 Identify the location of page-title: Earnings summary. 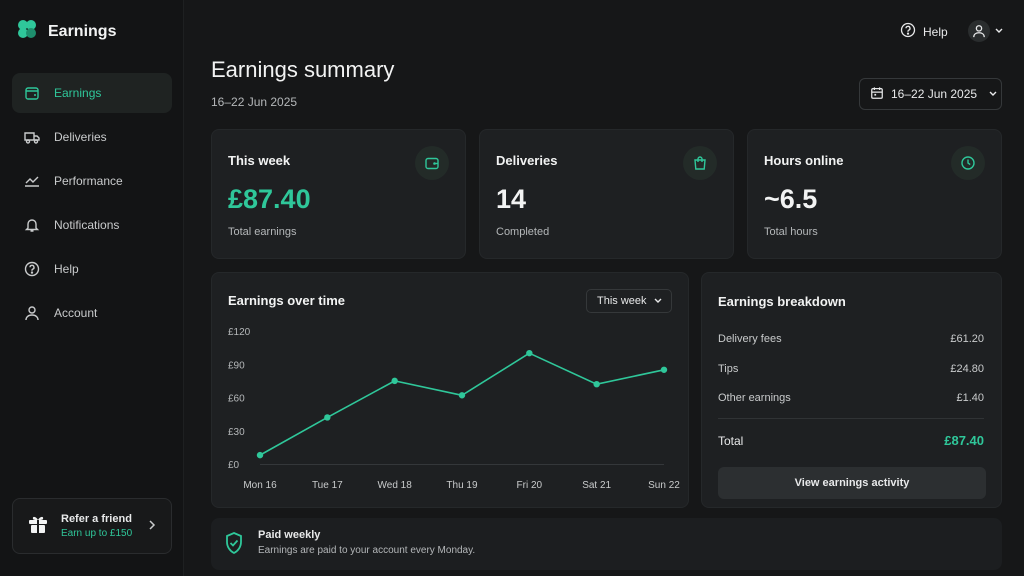
(303, 69).